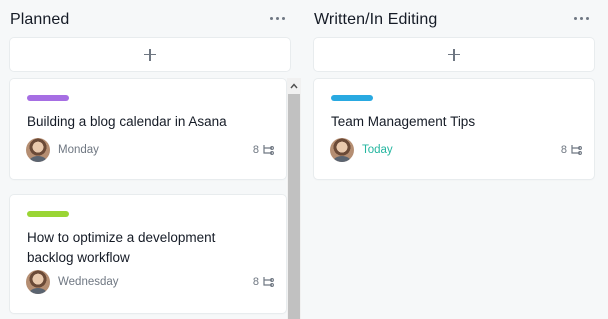 The height and width of the screenshot is (319, 608). I want to click on card-title: Building a blog calendar in Asana, so click(127, 121).